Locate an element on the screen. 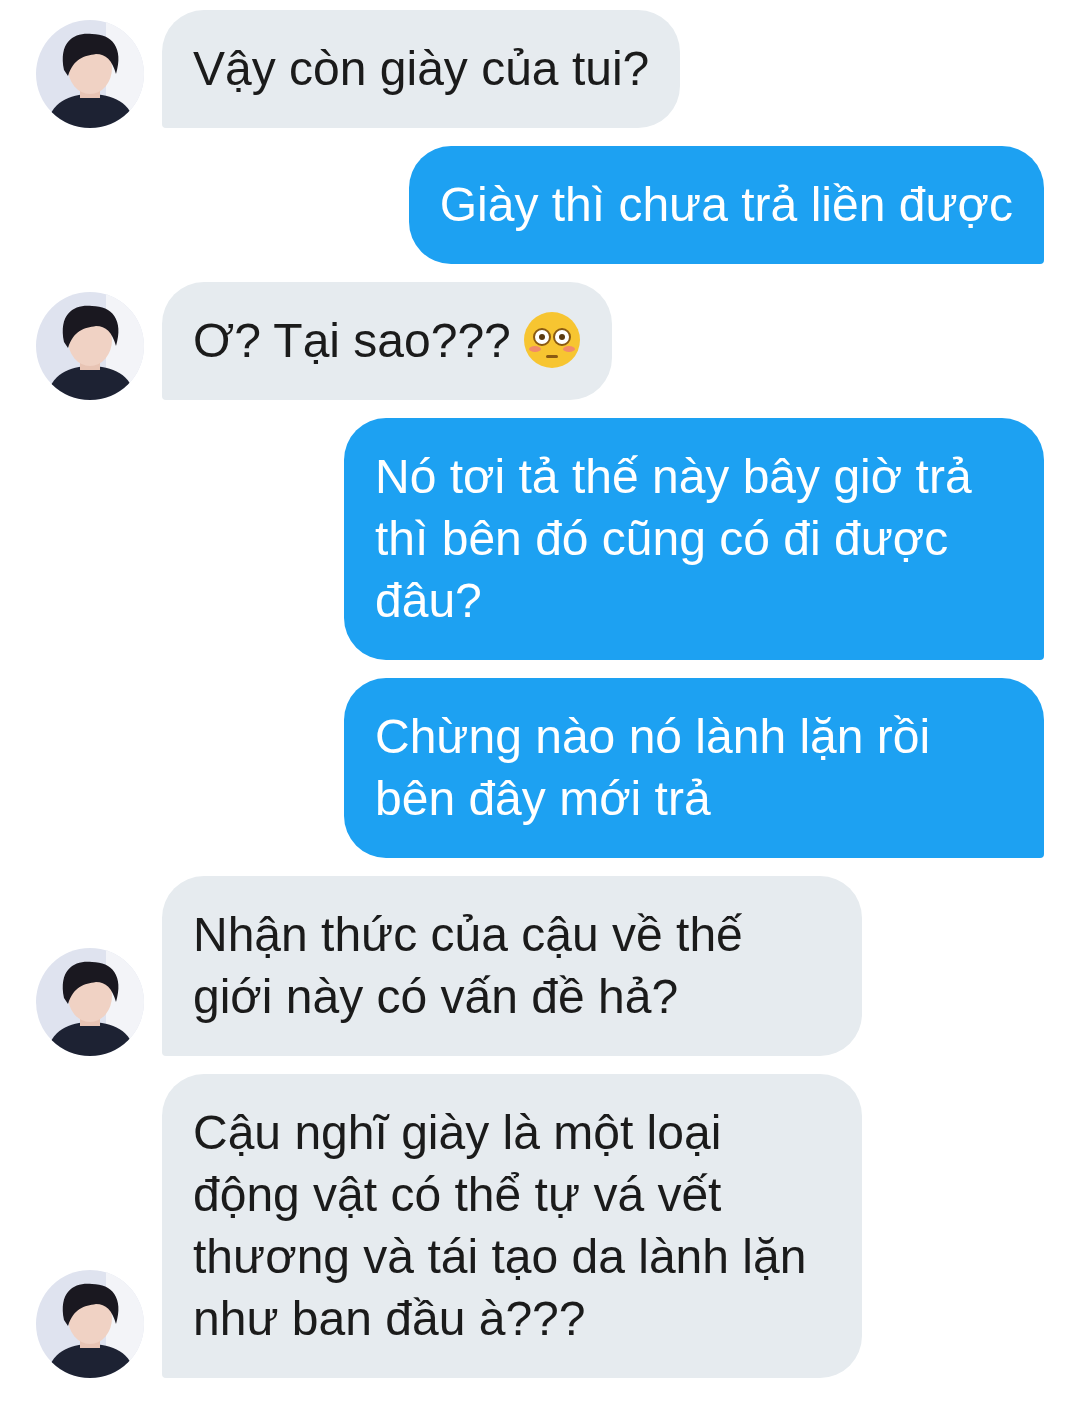 Image resolution: width=1080 pixels, height=1423 pixels. message-text: Nó tơi tả thế này bây giờ trả thì bên đó cũng có đi được đâu? is located at coordinates (673, 538).